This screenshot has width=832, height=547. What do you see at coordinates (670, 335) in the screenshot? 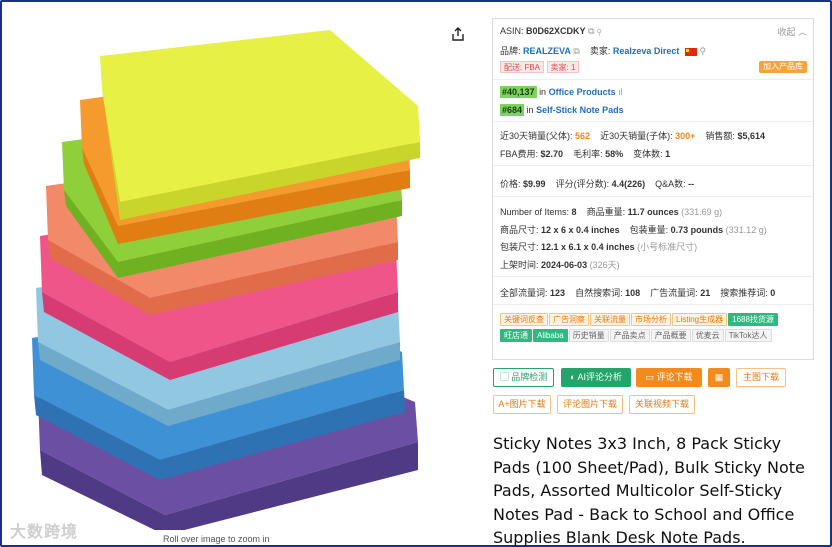
I see `tool-tag: 产品概要` at bounding box center [670, 335].